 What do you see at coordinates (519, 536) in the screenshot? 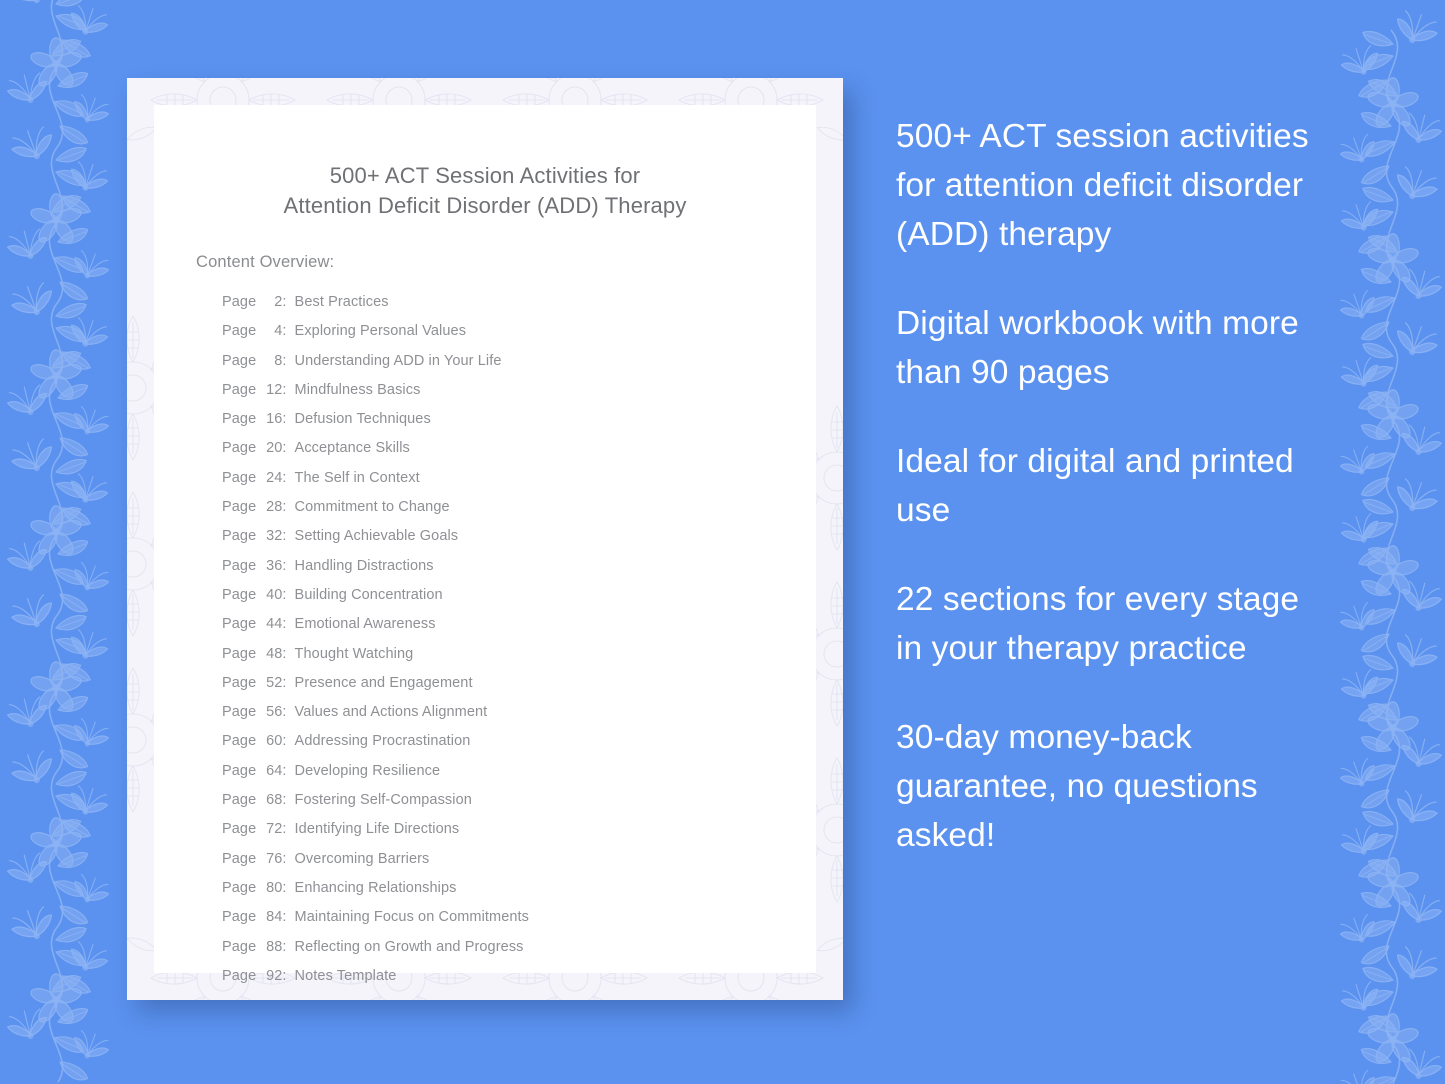
I see `toc-row: Page 32: Setting Achievable Goals` at bounding box center [519, 536].